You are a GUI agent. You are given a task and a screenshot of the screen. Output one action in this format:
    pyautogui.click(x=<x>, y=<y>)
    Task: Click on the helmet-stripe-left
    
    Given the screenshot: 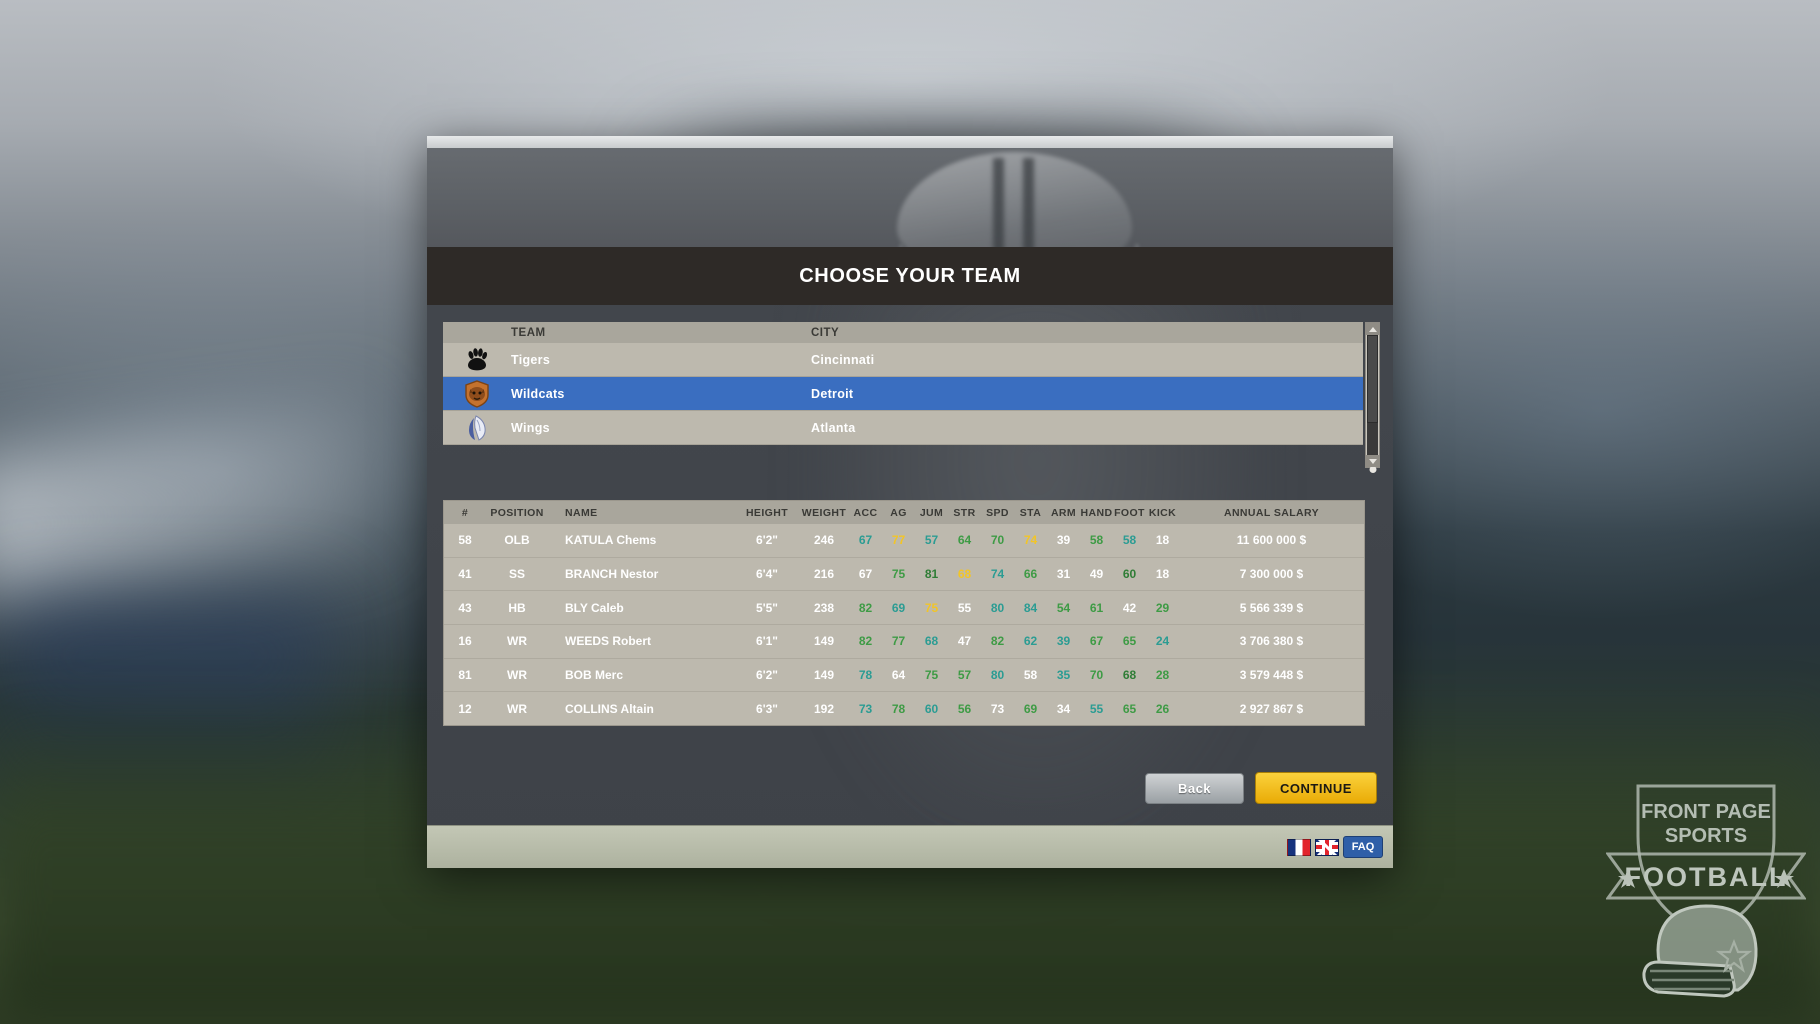 What is the action you would take?
    pyautogui.click(x=998, y=202)
    